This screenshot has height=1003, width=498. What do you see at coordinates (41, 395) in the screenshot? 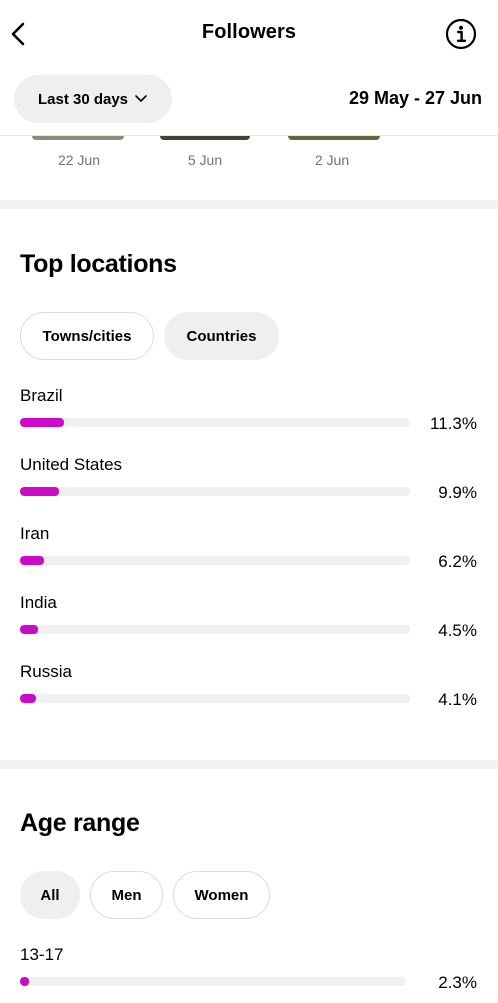
I see `location-name: Brazil` at bounding box center [41, 395].